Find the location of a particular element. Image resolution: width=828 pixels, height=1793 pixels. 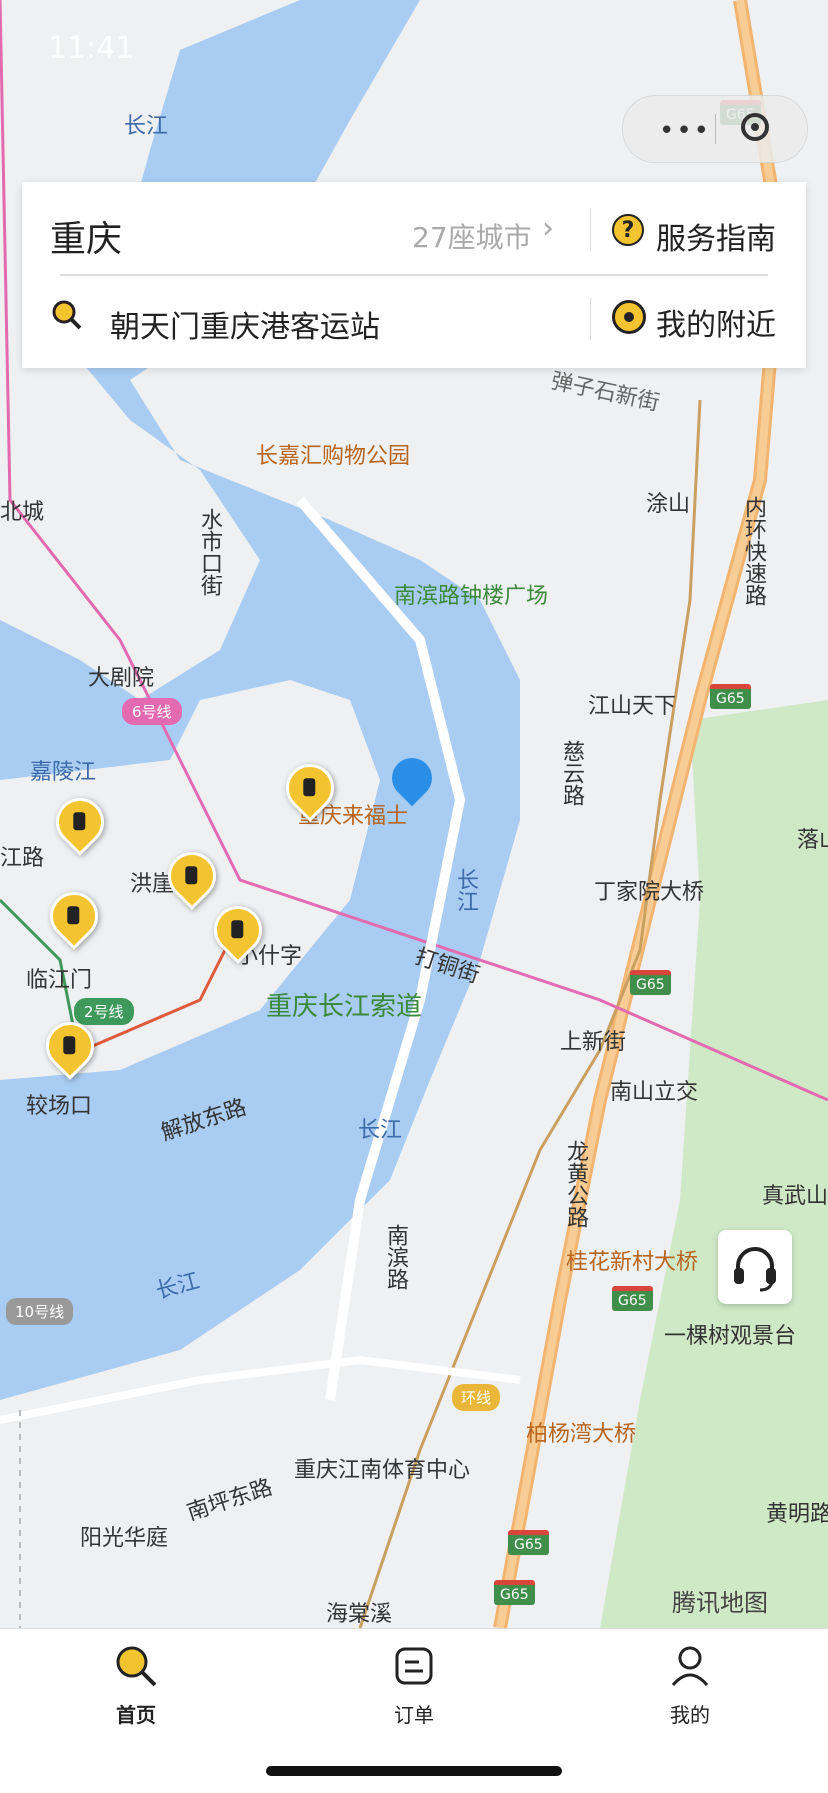

map-label: 重庆江南体育中心 is located at coordinates (382, 1470).